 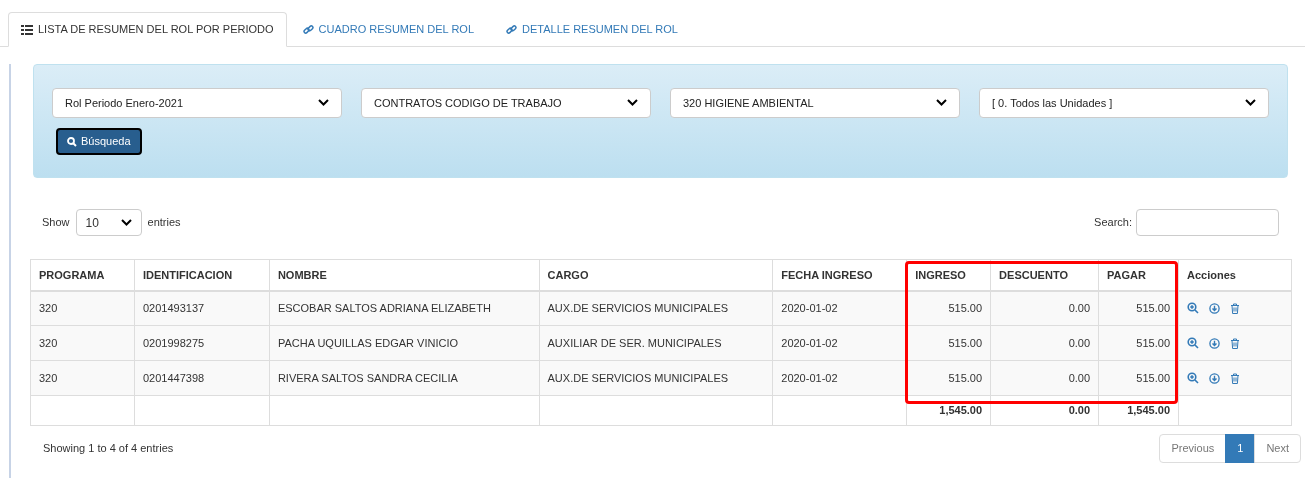 What do you see at coordinates (1235, 275) in the screenshot?
I see `column-header: Acciones` at bounding box center [1235, 275].